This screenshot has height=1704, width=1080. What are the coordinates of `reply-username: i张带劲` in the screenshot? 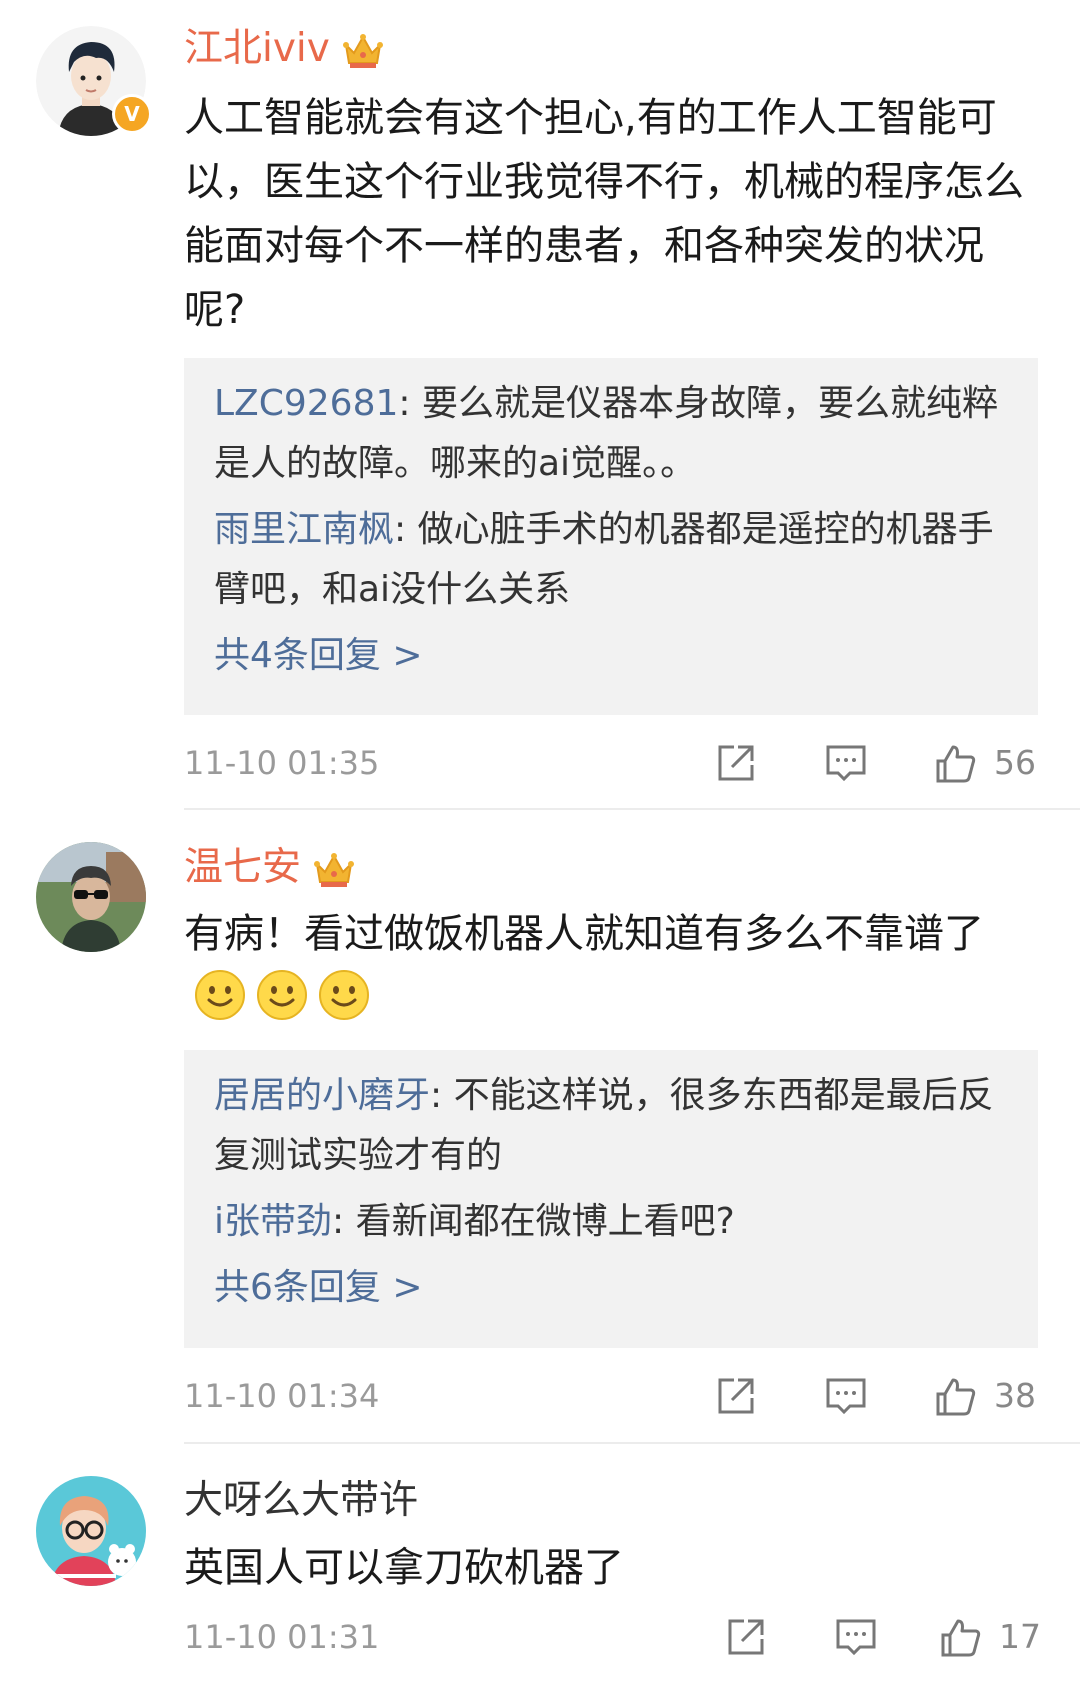 It's located at (273, 1221).